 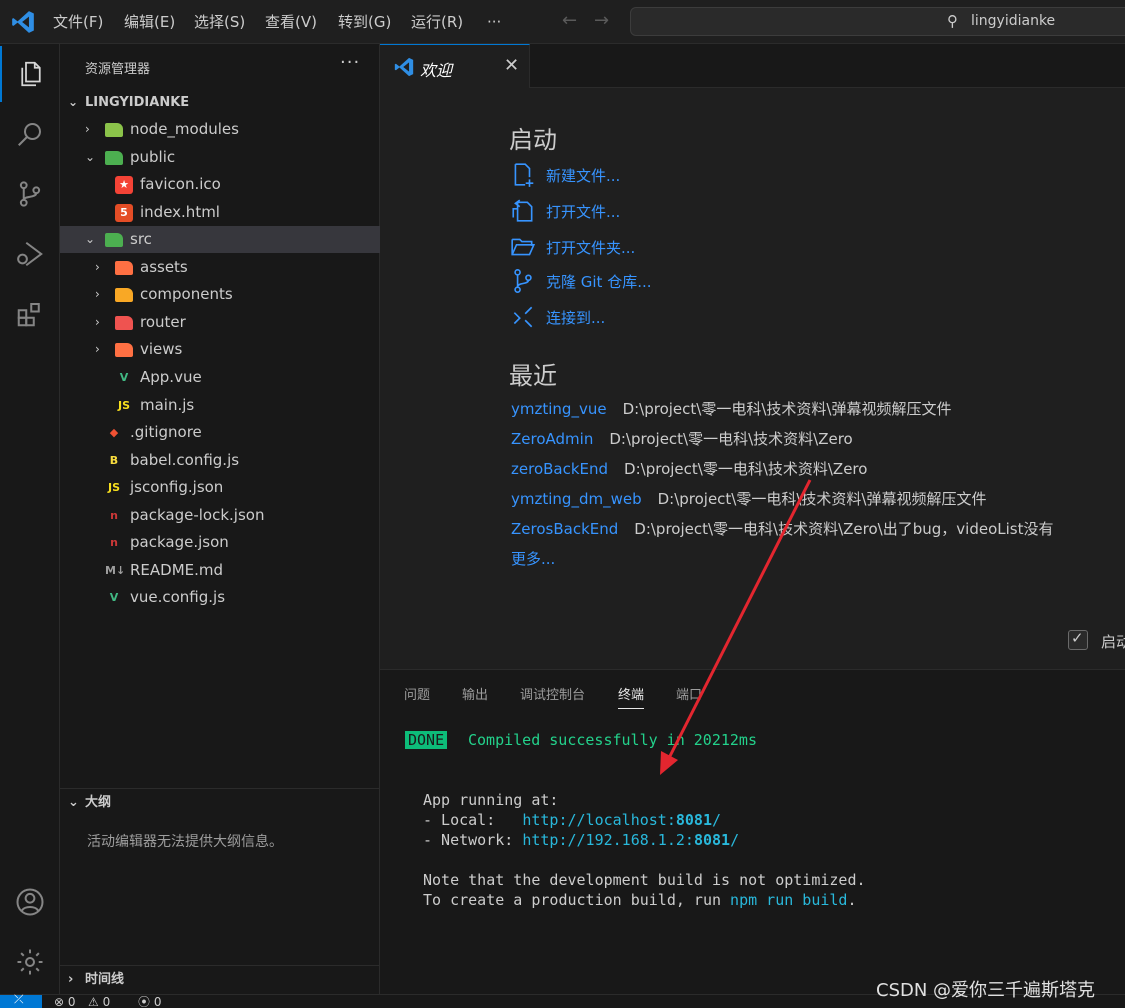 I want to click on outline-message: 活动编辑器无法提供大纲信息。, so click(x=185, y=842).